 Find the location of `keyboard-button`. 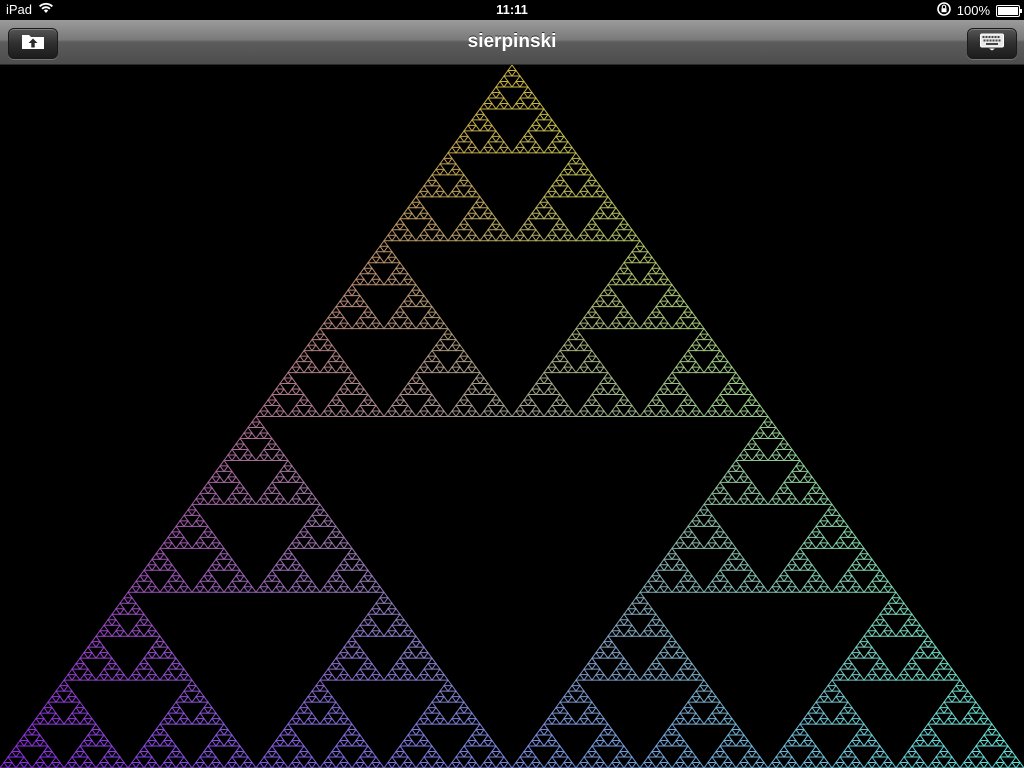

keyboard-button is located at coordinates (992, 43).